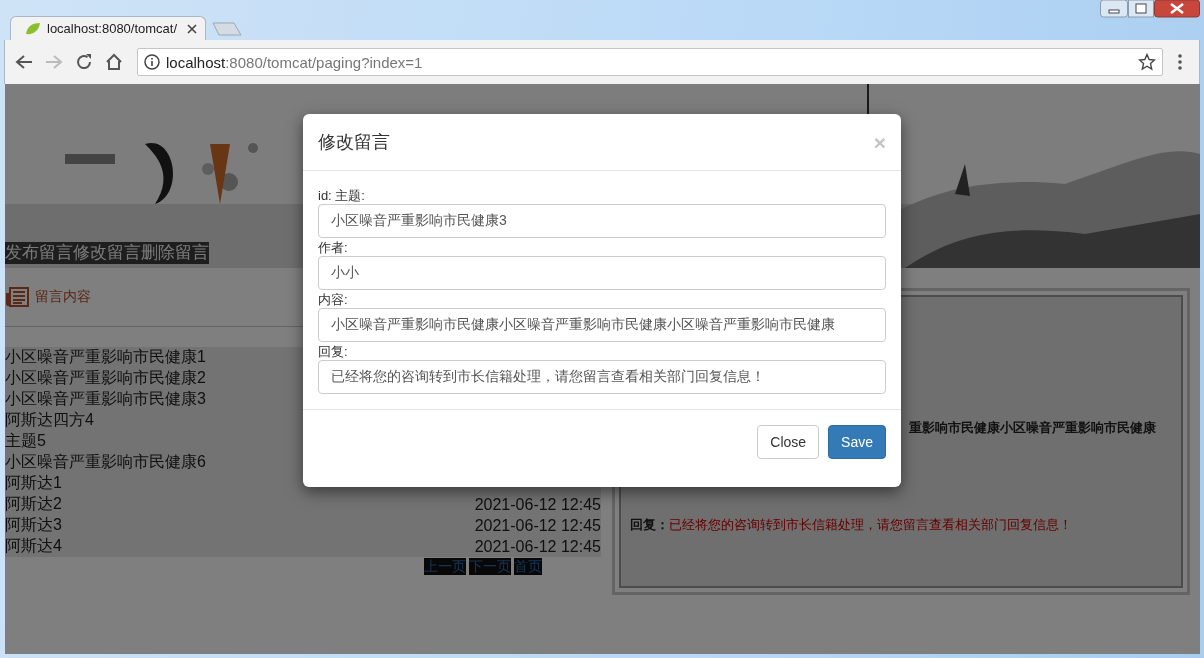 The image size is (1204, 658). What do you see at coordinates (342, 195) in the screenshot?
I see `field-label: id: 主题:` at bounding box center [342, 195].